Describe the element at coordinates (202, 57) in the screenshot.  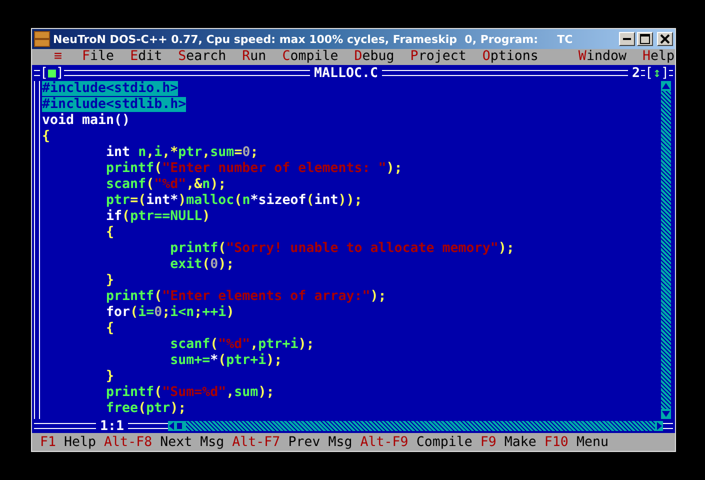
I see `menu-item: Search` at that location.